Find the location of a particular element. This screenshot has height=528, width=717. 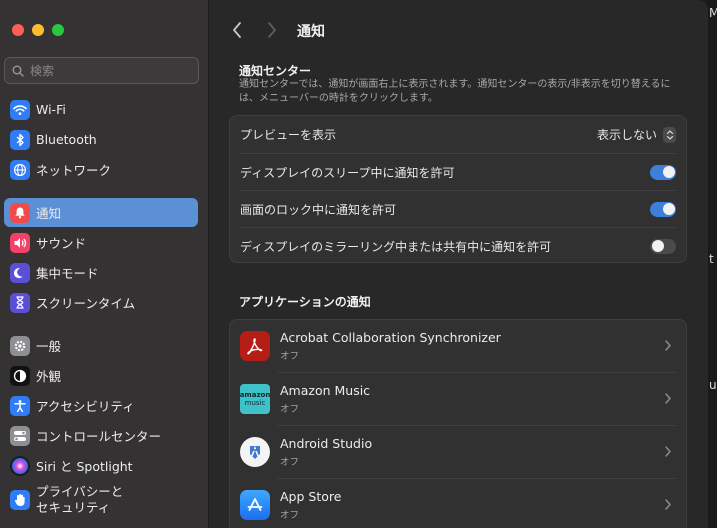

gear-icon is located at coordinates (20, 345).